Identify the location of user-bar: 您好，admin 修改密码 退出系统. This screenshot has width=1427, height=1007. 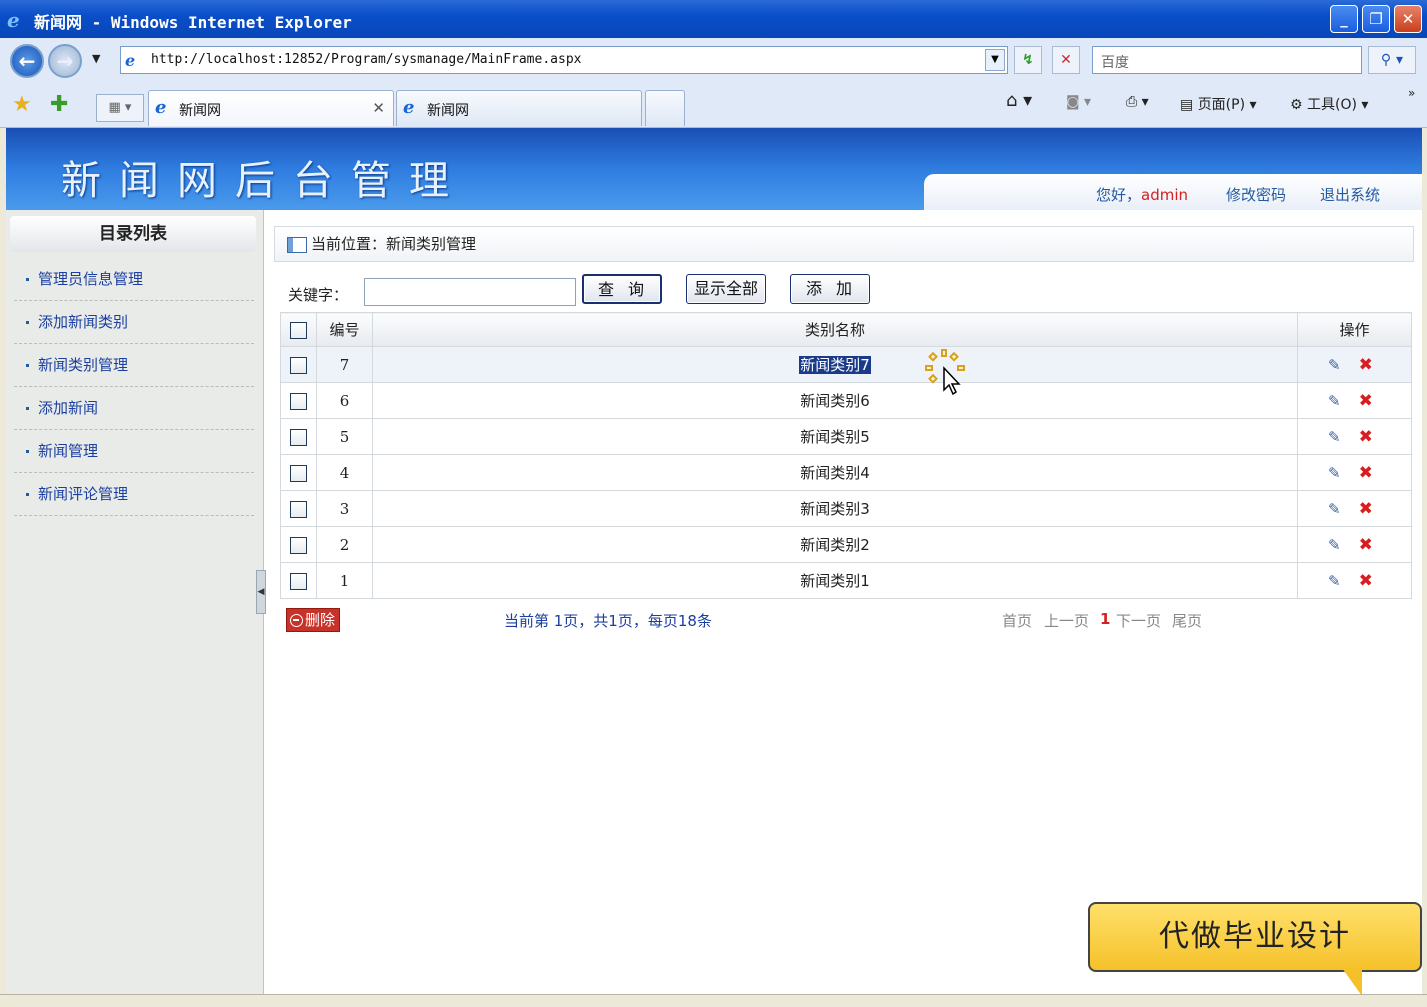
(1173, 192).